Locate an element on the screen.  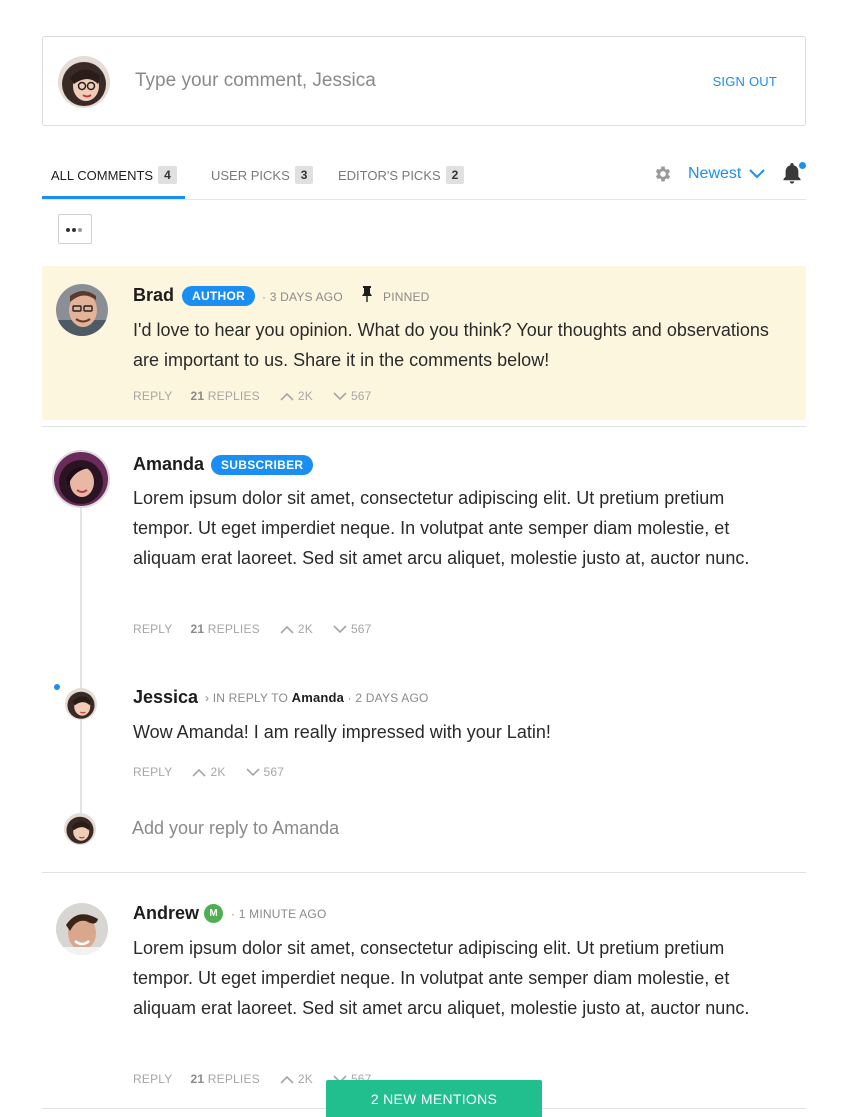
gear-icon is located at coordinates (663, 174).